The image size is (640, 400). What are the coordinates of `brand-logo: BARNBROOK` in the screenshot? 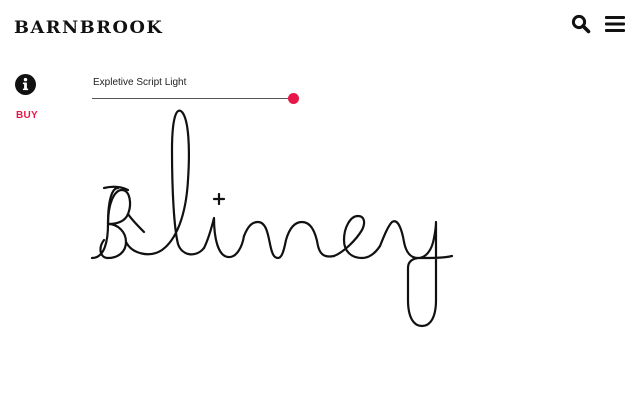 It's located at (88, 28).